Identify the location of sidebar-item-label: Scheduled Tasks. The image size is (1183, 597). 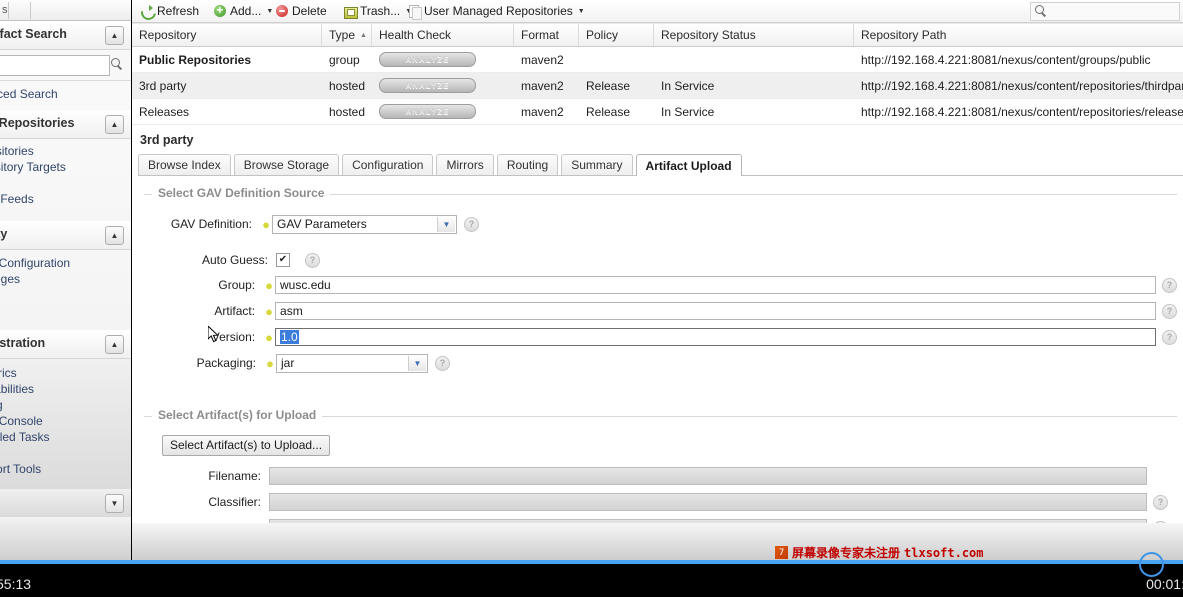
(25, 437).